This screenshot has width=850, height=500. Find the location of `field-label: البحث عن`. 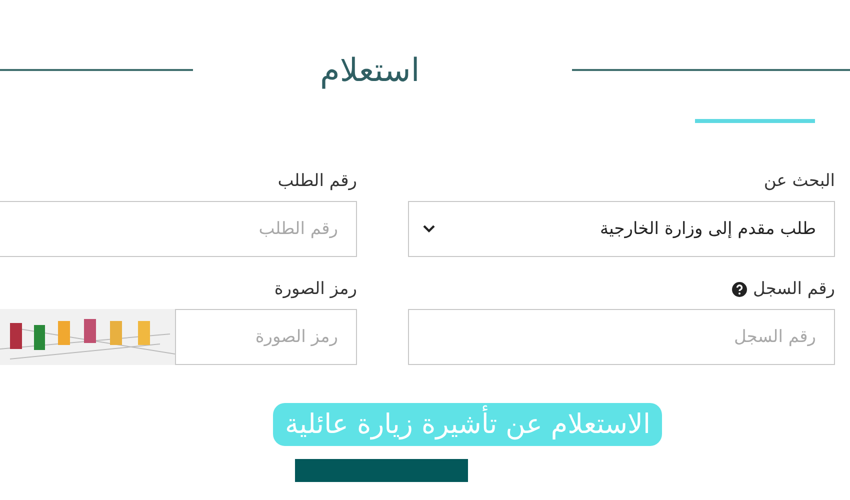

field-label: البحث عن is located at coordinates (799, 181).